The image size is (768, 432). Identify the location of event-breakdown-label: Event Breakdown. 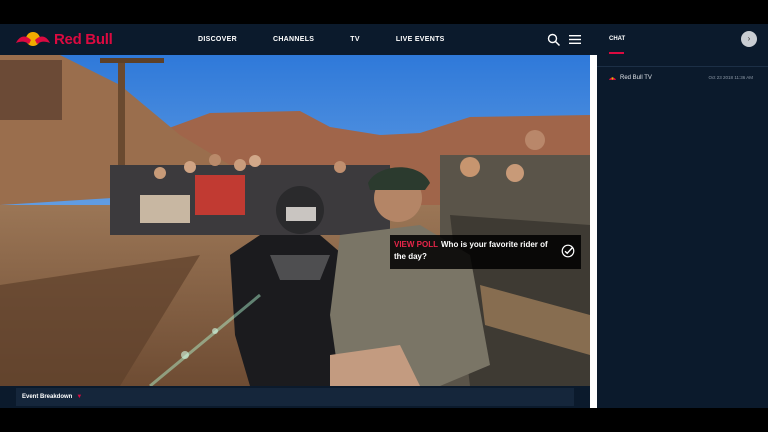
(47, 397).